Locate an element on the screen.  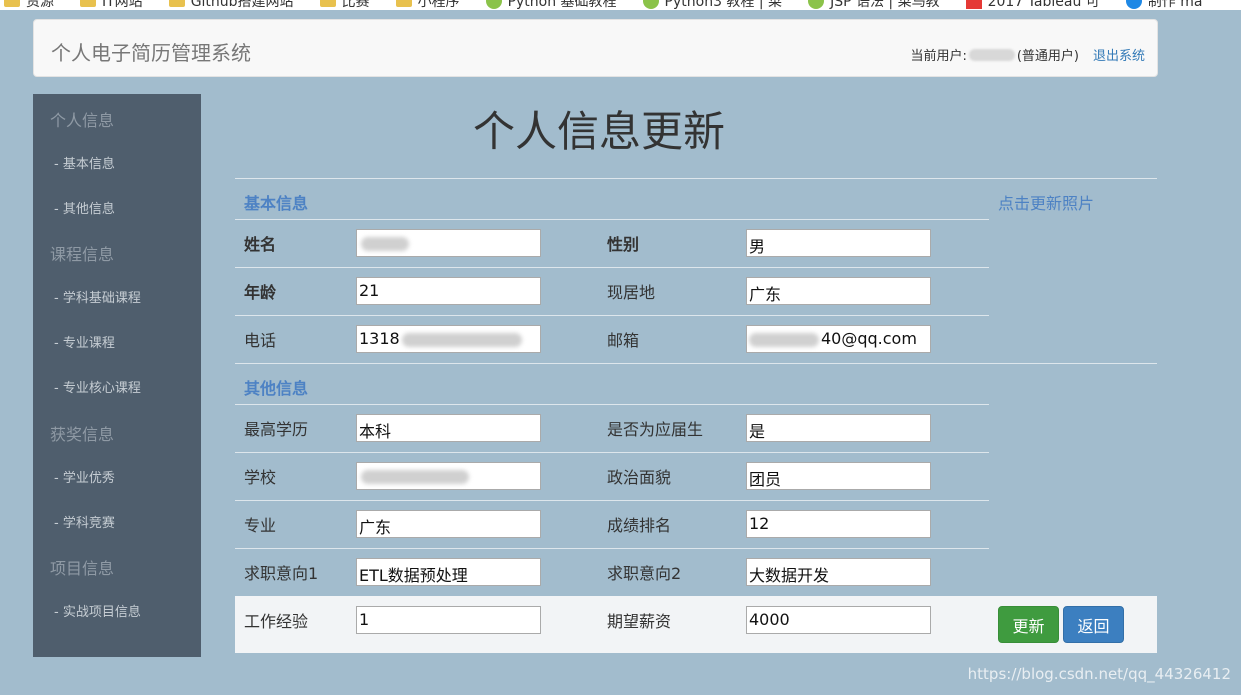
school-label: 学校 is located at coordinates (260, 477).